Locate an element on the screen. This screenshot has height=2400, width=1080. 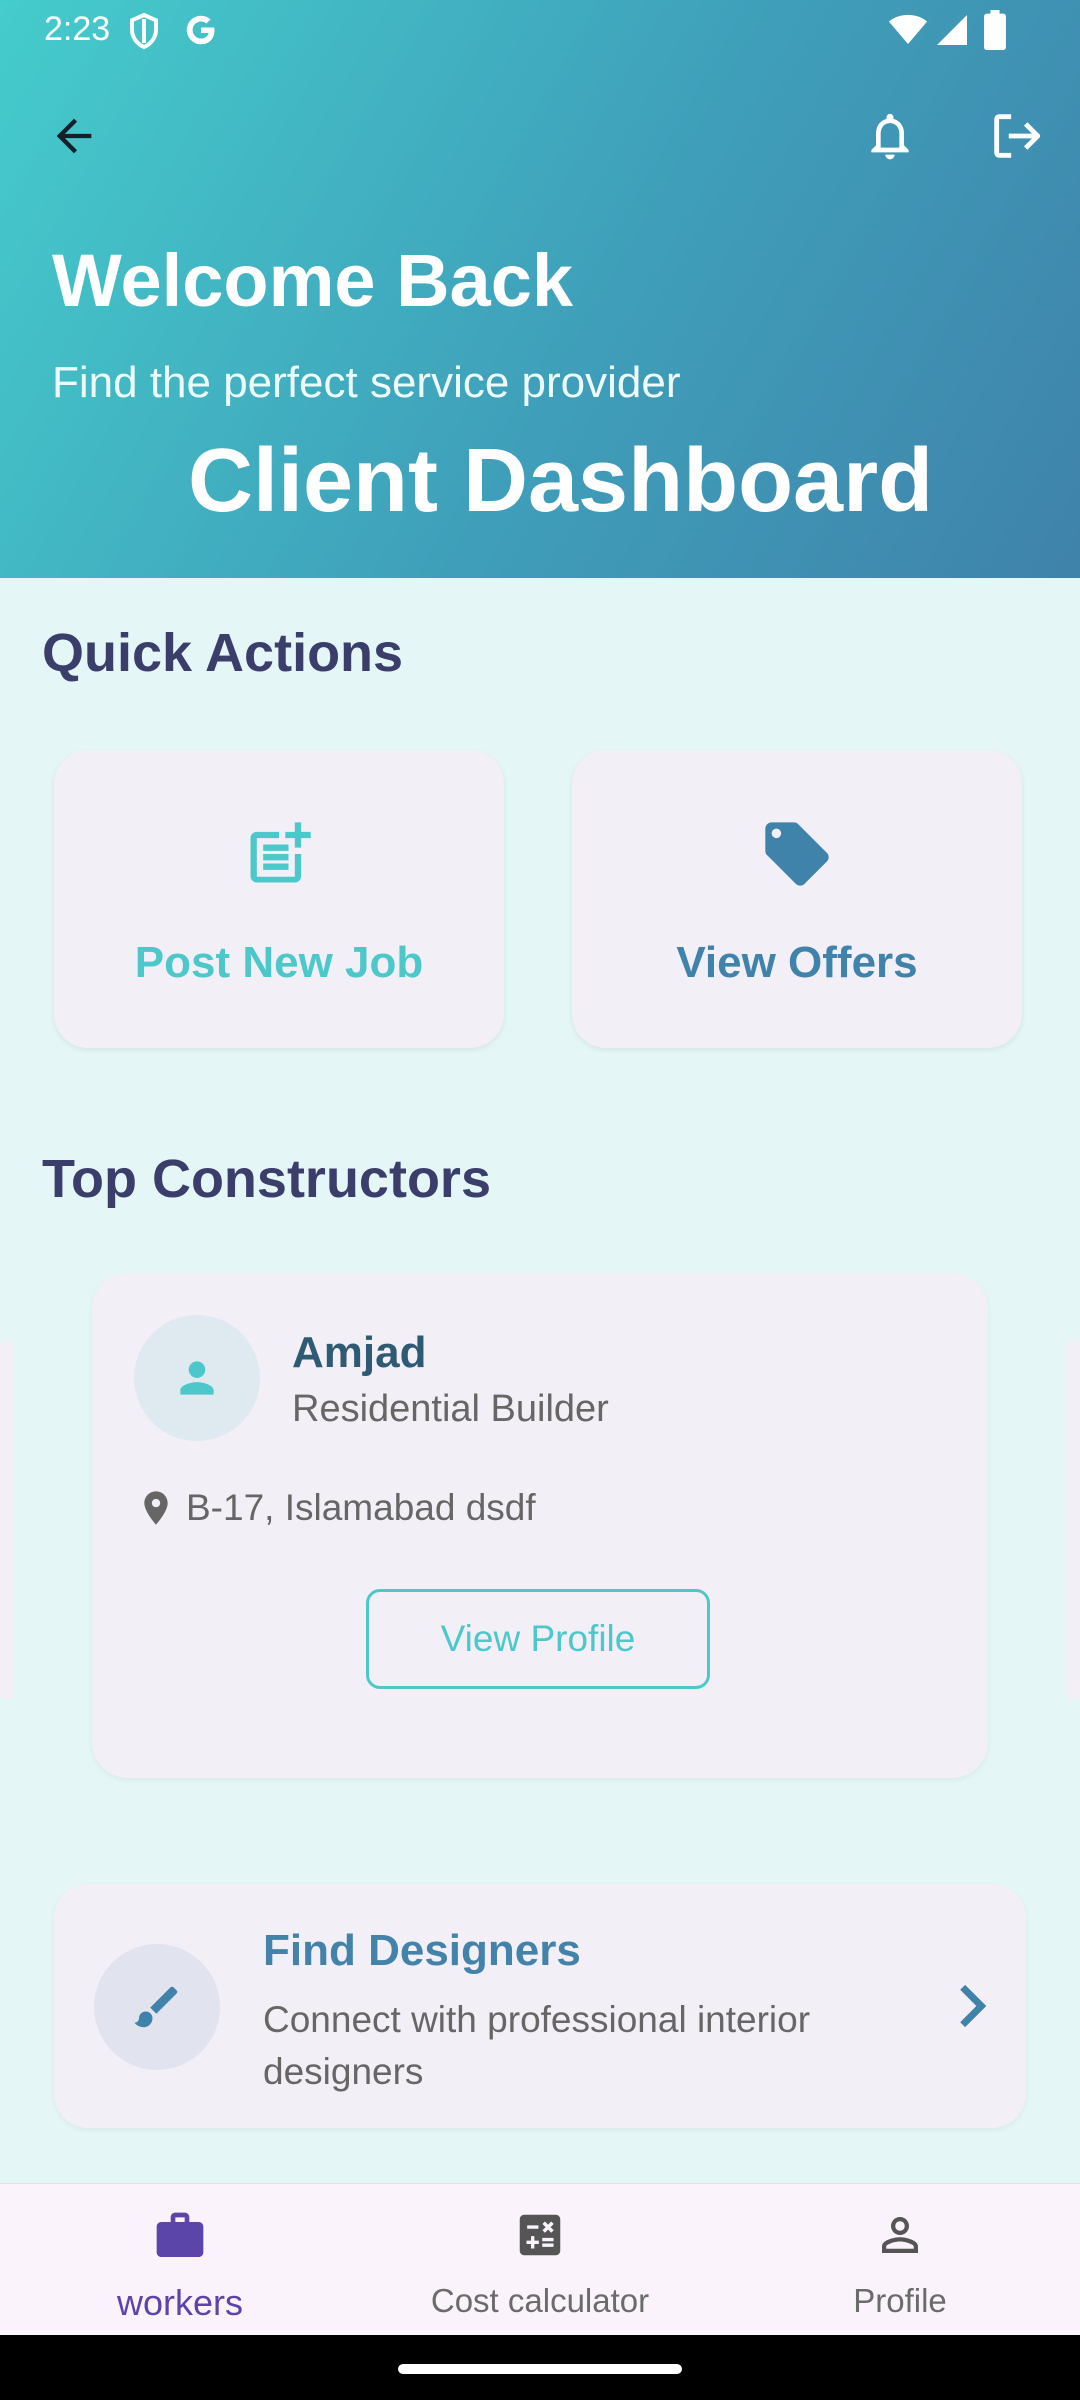
status-bar: 2:23 is located at coordinates (540, 32).